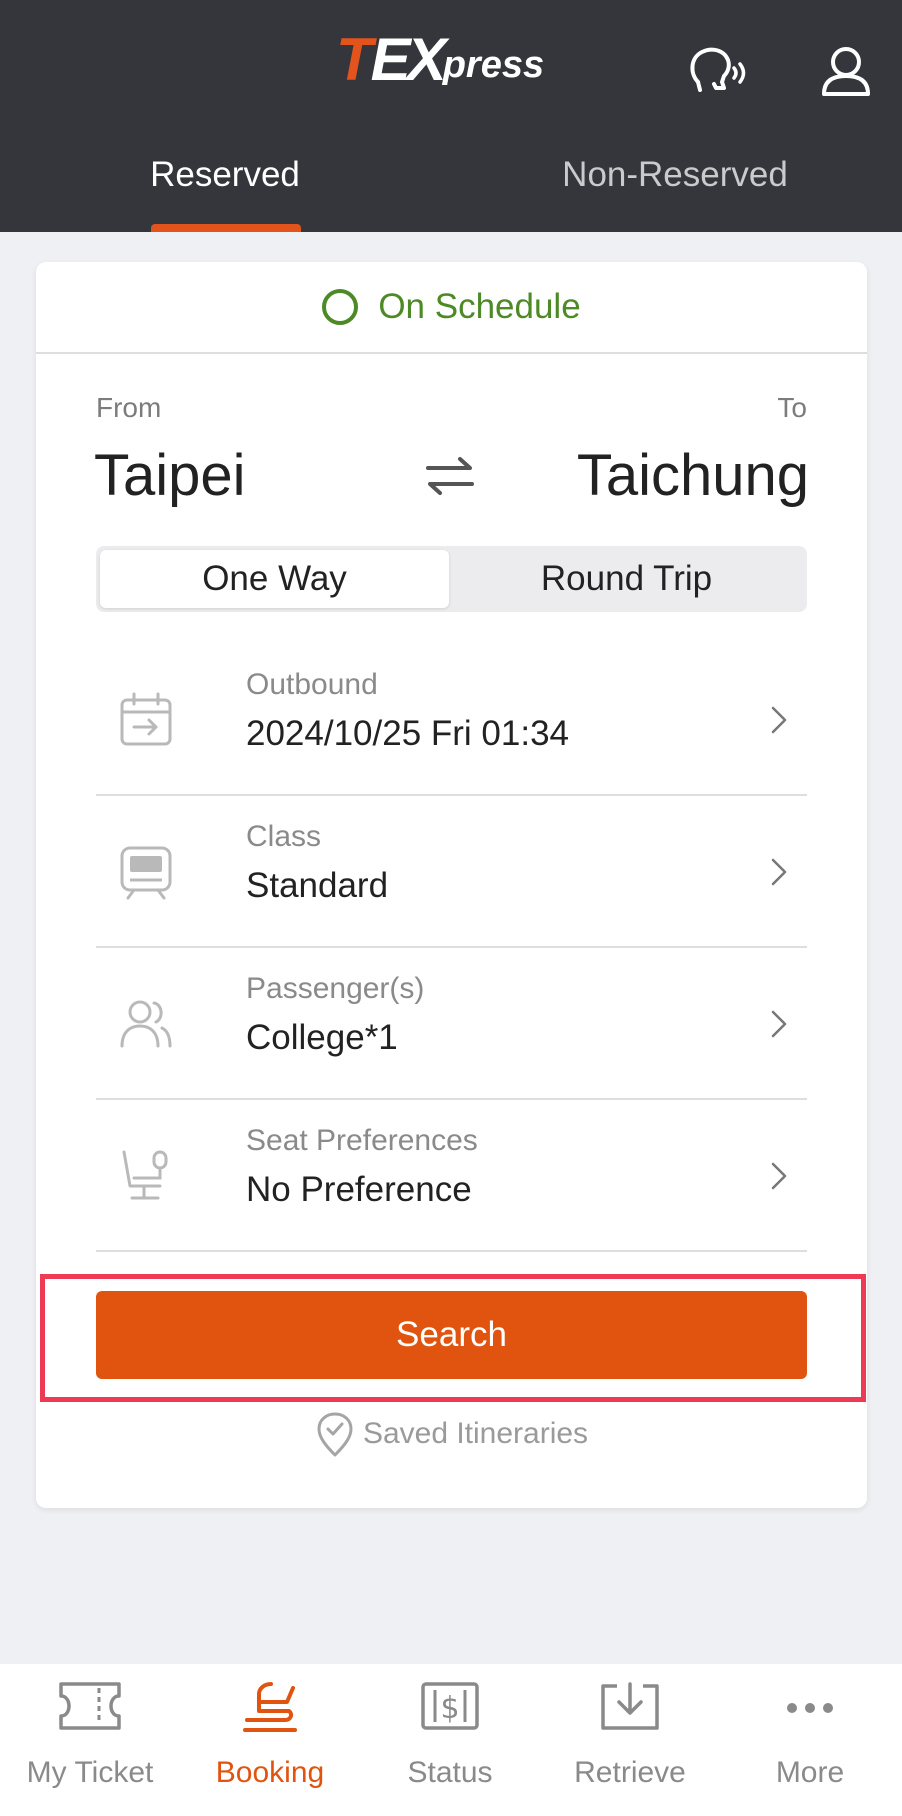 The image size is (902, 1816). Describe the element at coordinates (129, 407) in the screenshot. I see `from-label: From` at that location.